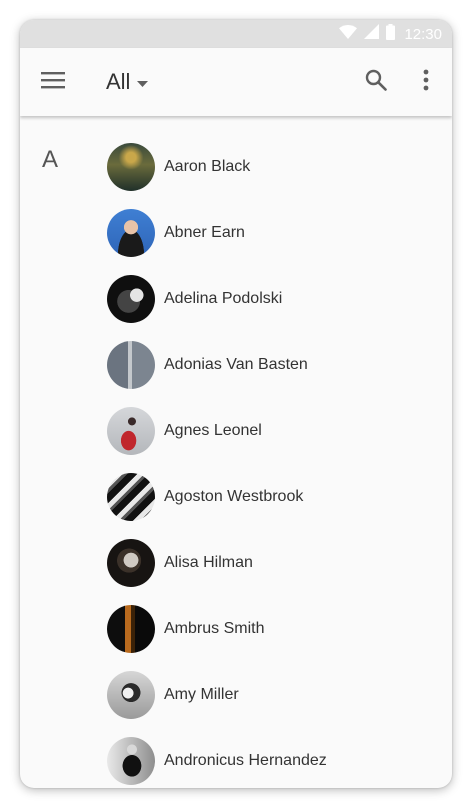 The image size is (472, 810). I want to click on contact-name: Adonias Van Basten, so click(236, 364).